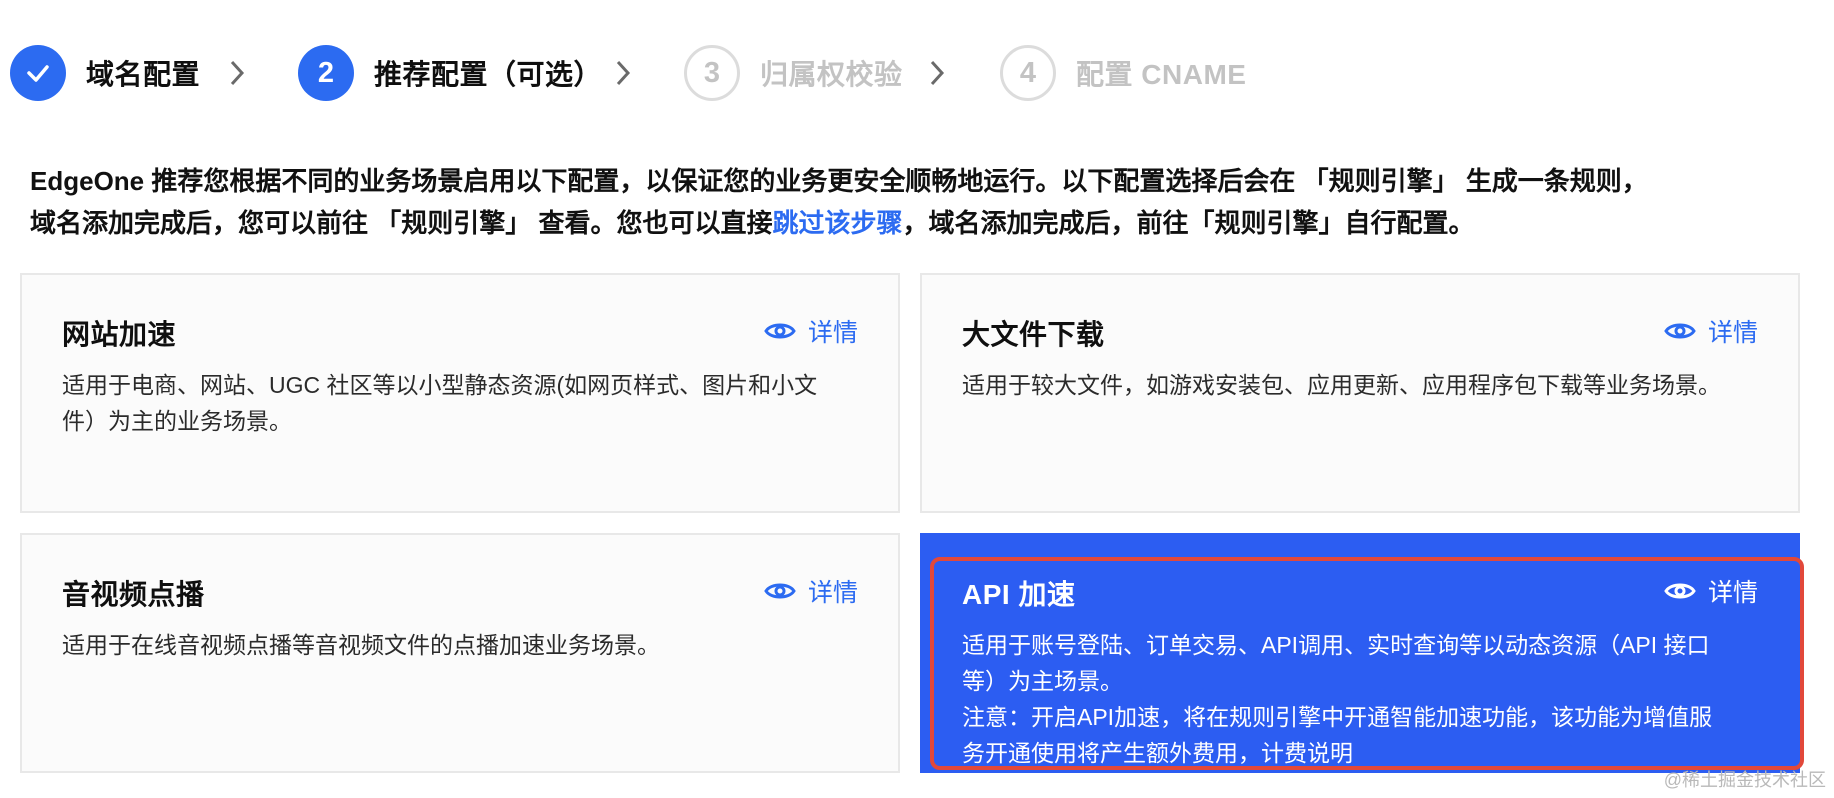 The width and height of the screenshot is (1834, 798). I want to click on card-title: 大文件下载, so click(1033, 334).